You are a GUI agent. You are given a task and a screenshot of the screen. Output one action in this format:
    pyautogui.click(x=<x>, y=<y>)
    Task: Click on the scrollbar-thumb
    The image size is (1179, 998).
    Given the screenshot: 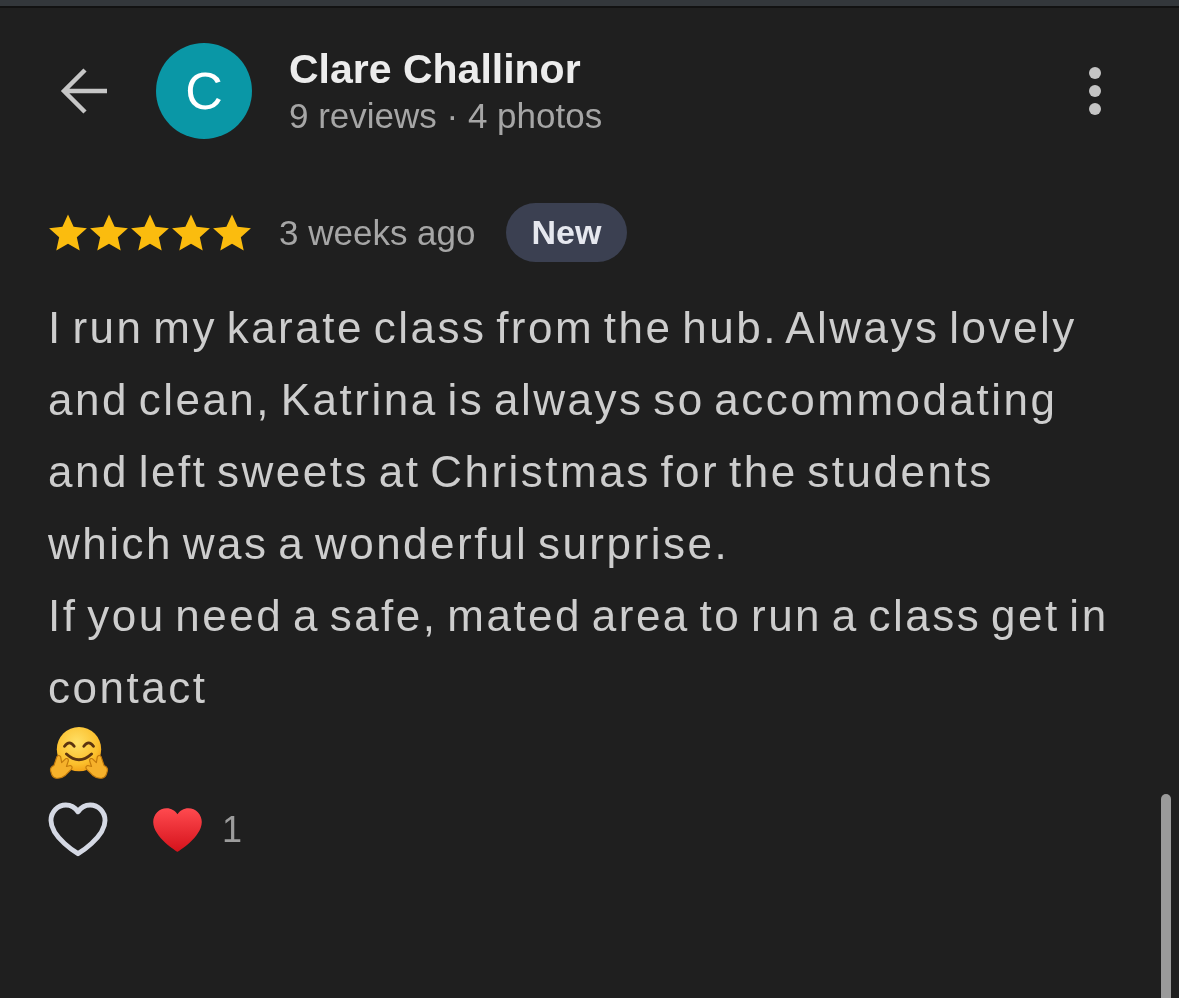 What is the action you would take?
    pyautogui.click(x=1166, y=896)
    